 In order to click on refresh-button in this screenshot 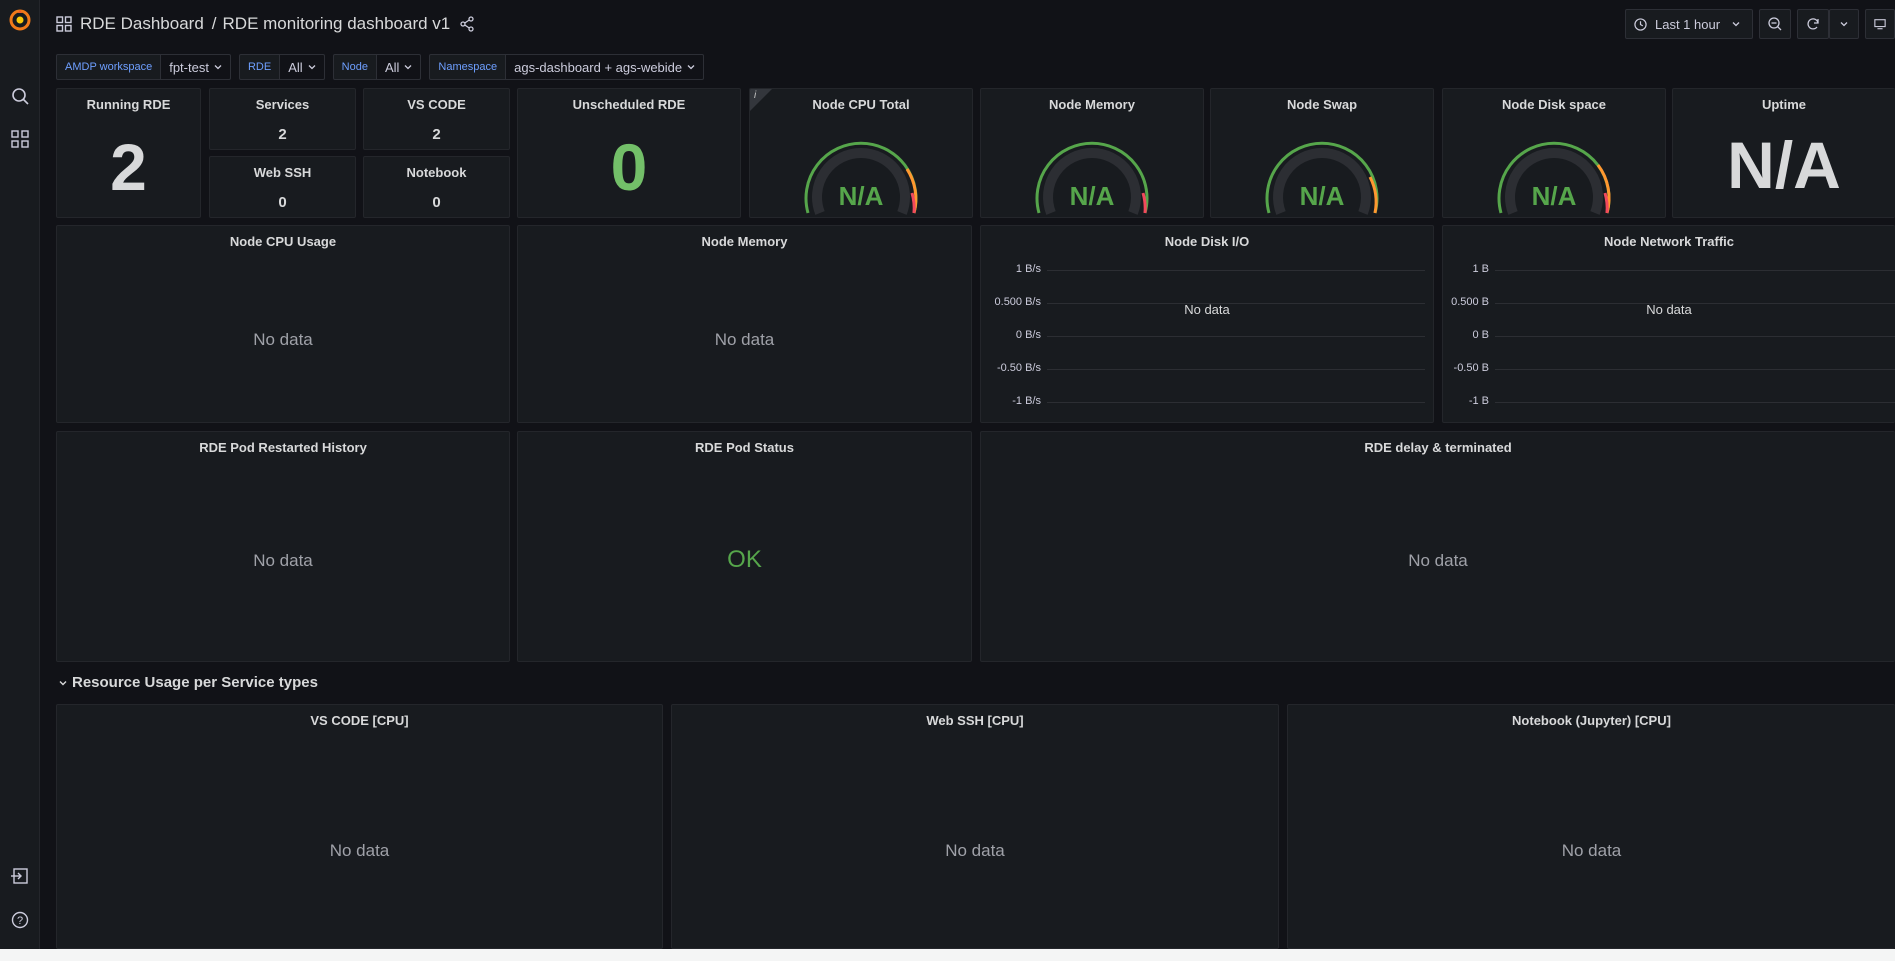, I will do `click(1813, 24)`.